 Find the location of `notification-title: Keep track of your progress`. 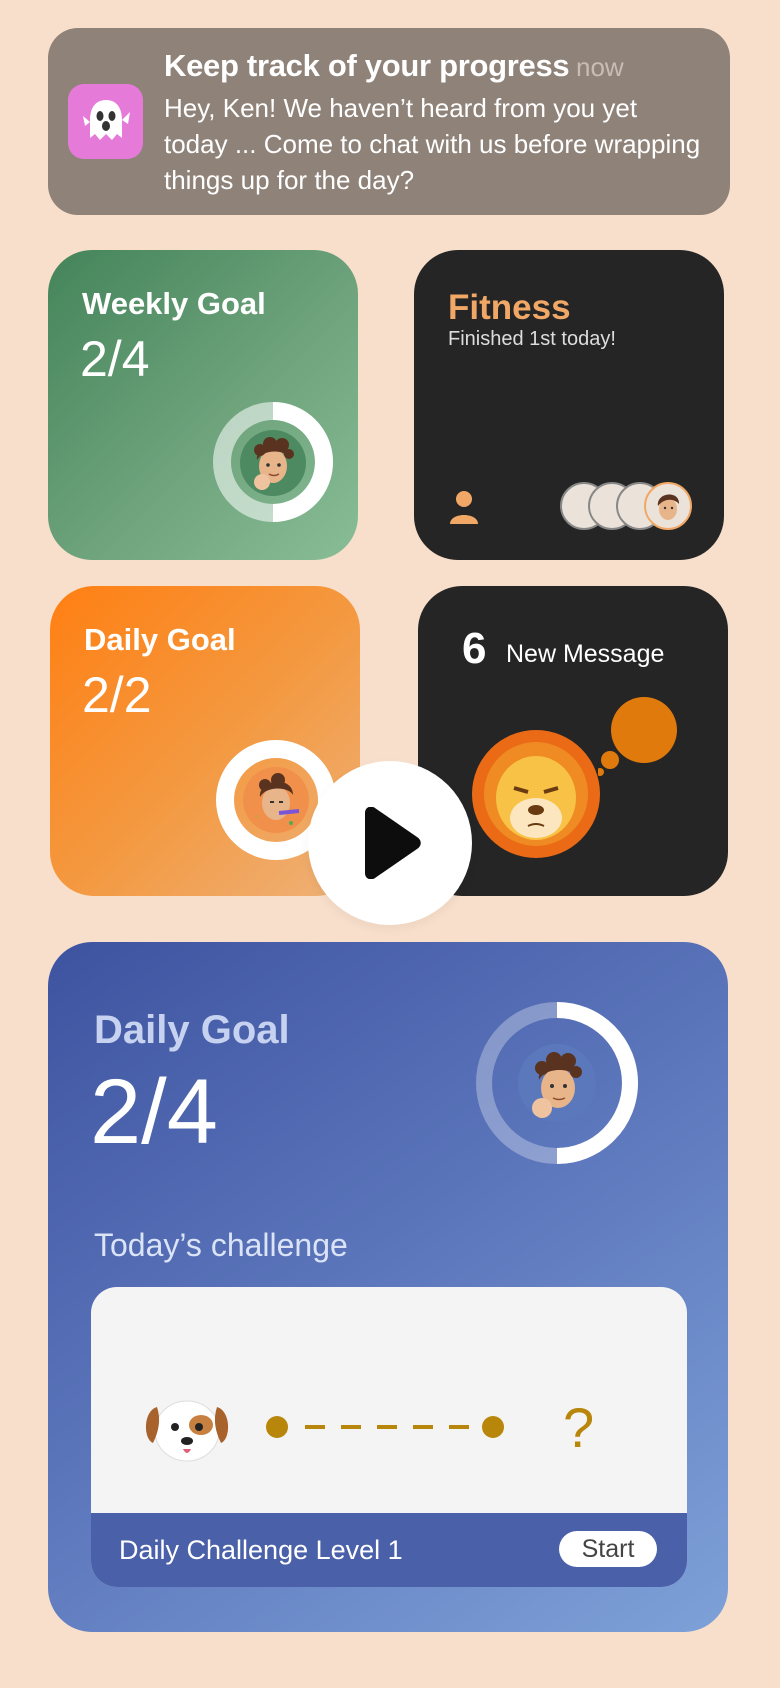

notification-title: Keep track of your progress is located at coordinates (367, 65).